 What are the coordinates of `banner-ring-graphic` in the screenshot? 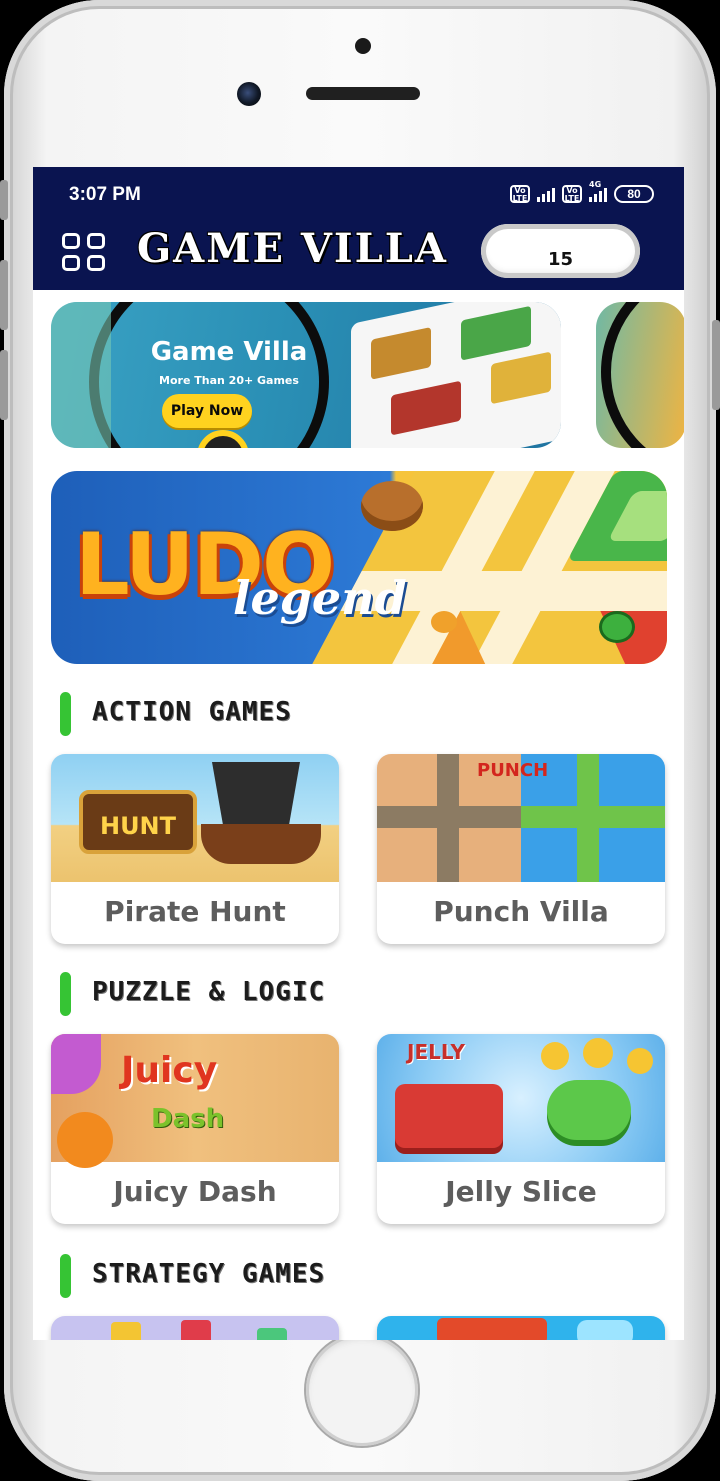 It's located at (642, 375).